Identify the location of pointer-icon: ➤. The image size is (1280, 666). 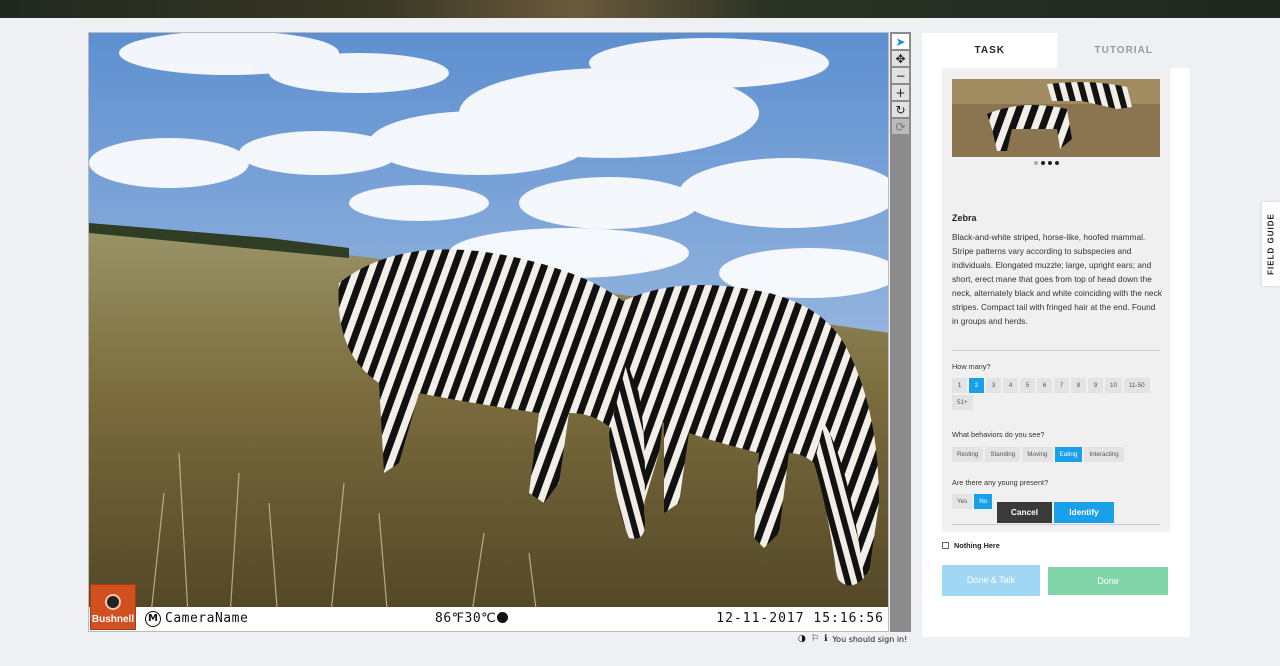
(900, 41).